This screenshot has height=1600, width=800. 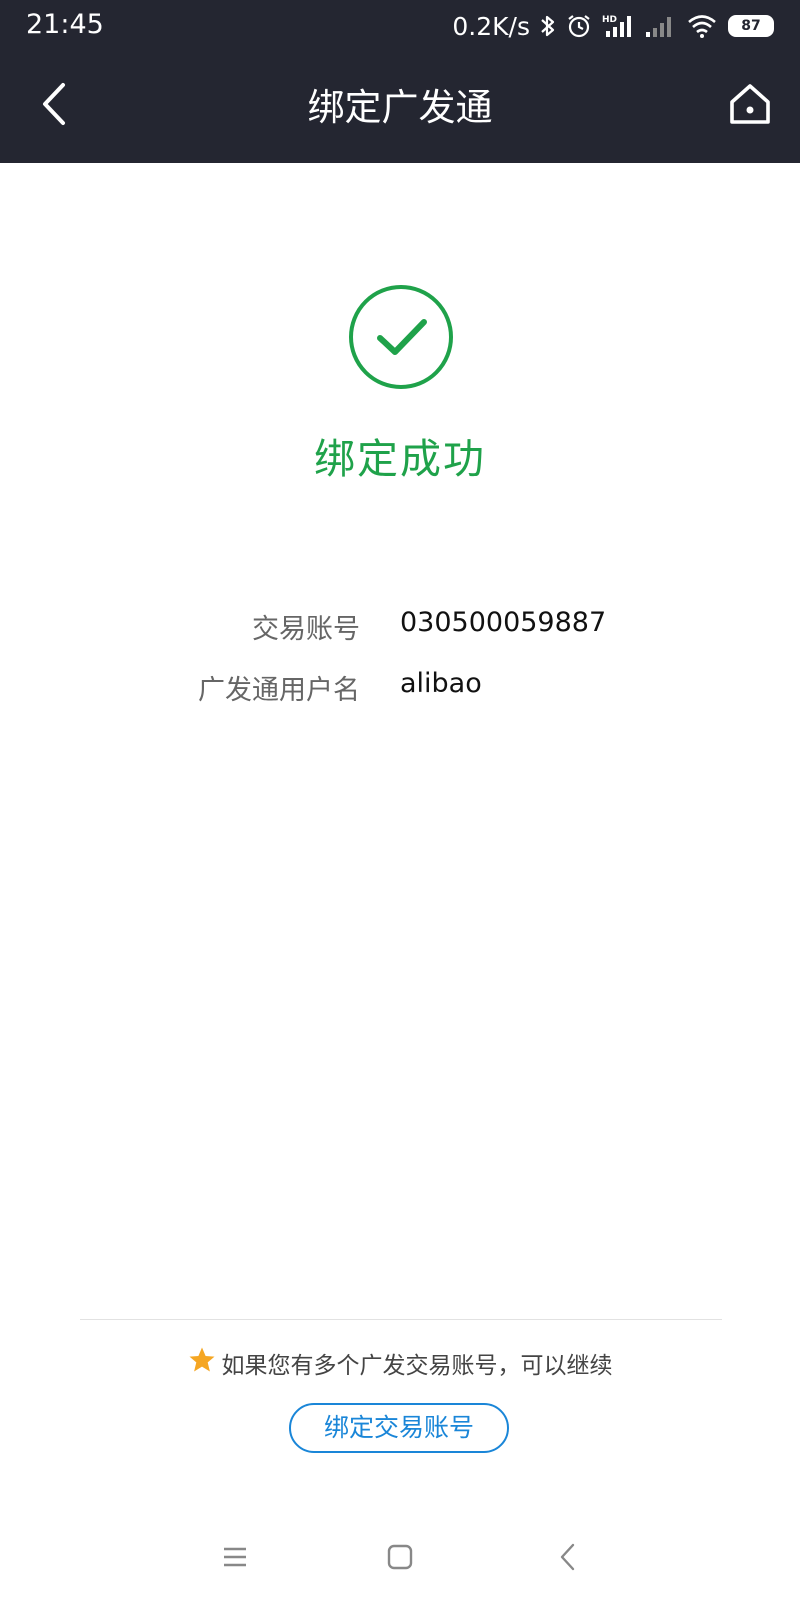 What do you see at coordinates (400, 459) in the screenshot?
I see `success-message: 绑定成功` at bounding box center [400, 459].